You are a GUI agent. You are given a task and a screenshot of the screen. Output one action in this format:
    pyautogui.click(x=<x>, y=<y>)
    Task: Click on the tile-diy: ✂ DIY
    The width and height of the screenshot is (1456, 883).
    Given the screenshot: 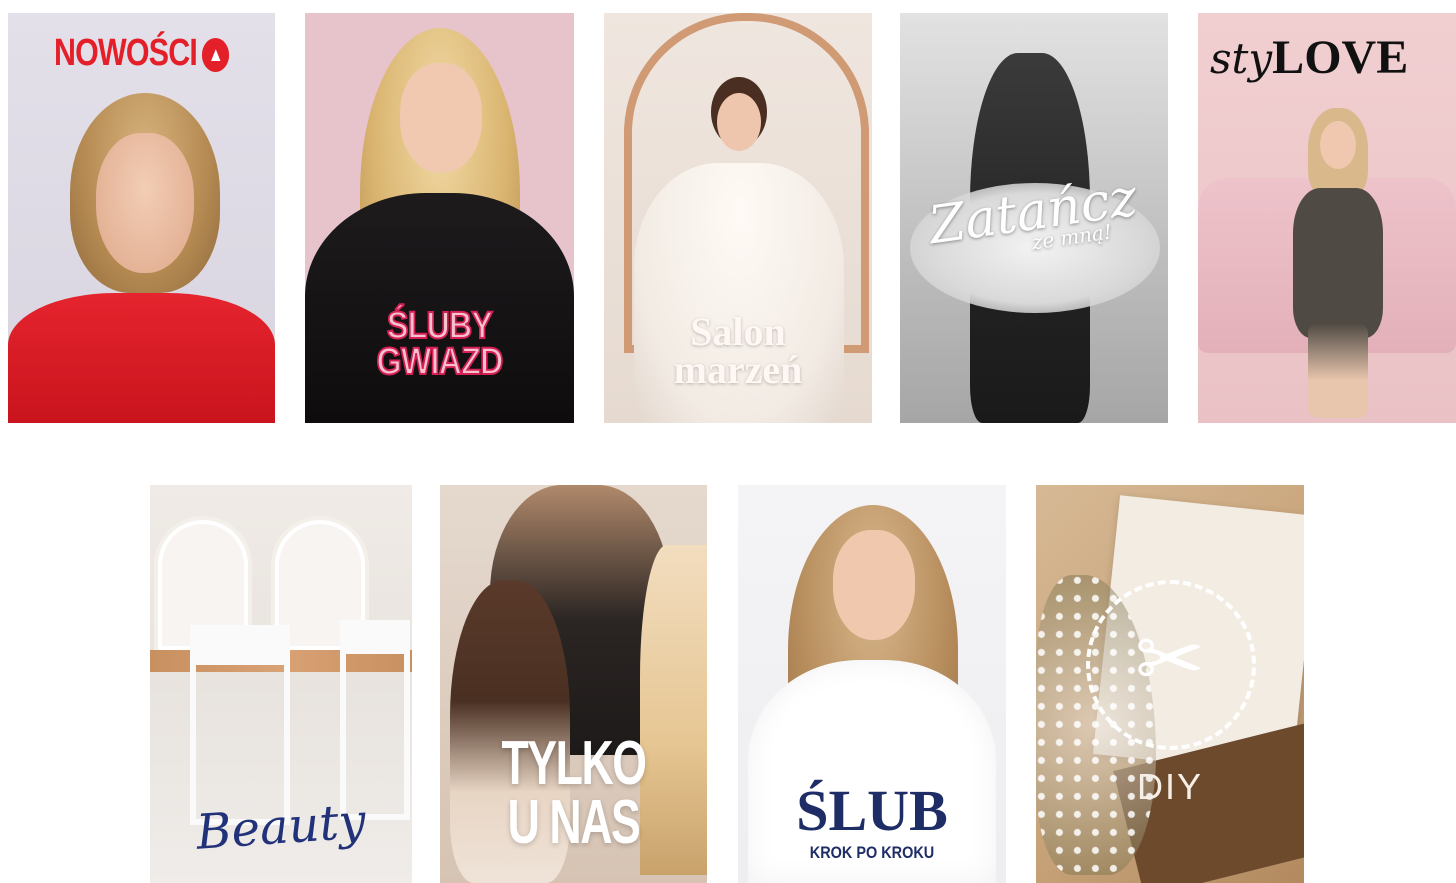 What is the action you would take?
    pyautogui.click(x=1170, y=684)
    